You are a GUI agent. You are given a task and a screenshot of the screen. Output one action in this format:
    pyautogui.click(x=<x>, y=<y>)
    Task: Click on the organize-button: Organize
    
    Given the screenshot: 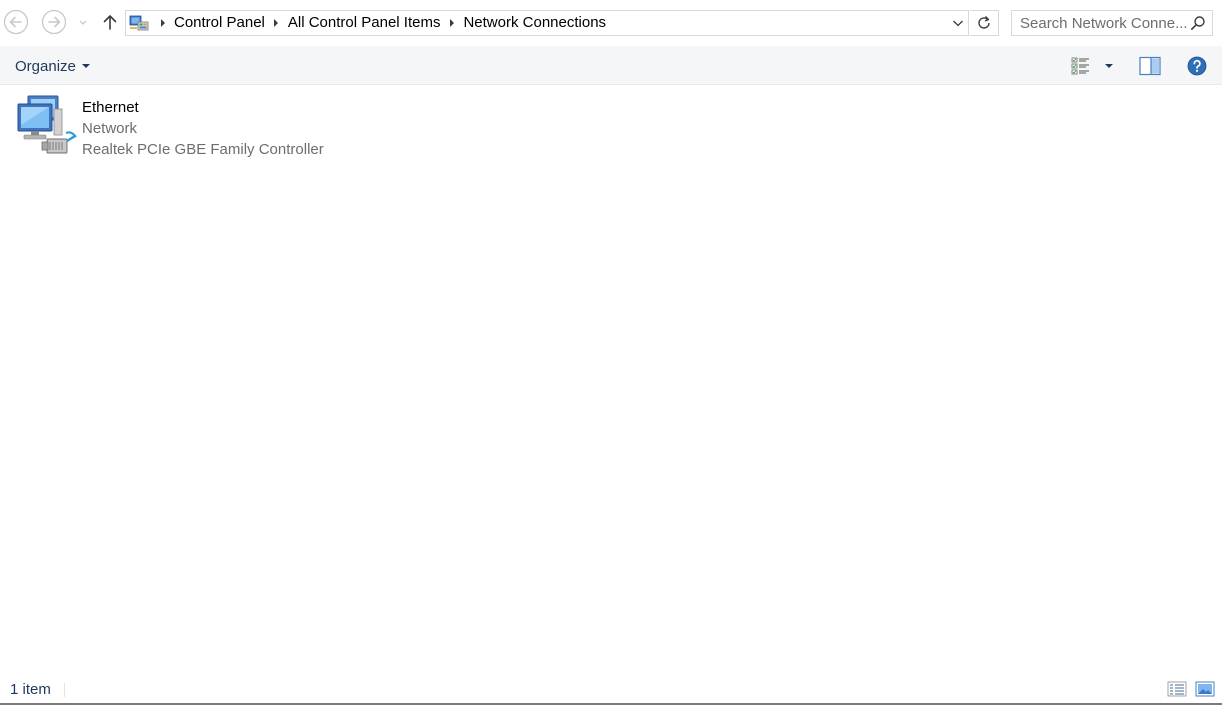 What is the action you would take?
    pyautogui.click(x=52, y=66)
    